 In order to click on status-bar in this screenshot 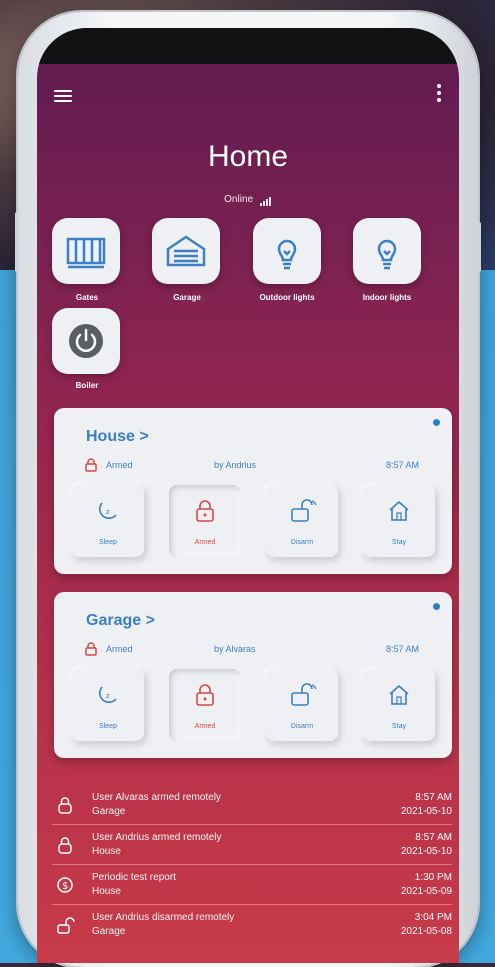, I will do `click(248, 46)`.